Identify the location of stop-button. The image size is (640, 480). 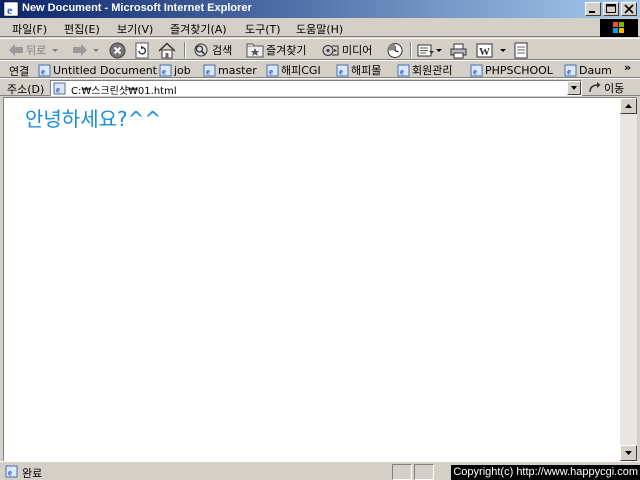
(117, 50).